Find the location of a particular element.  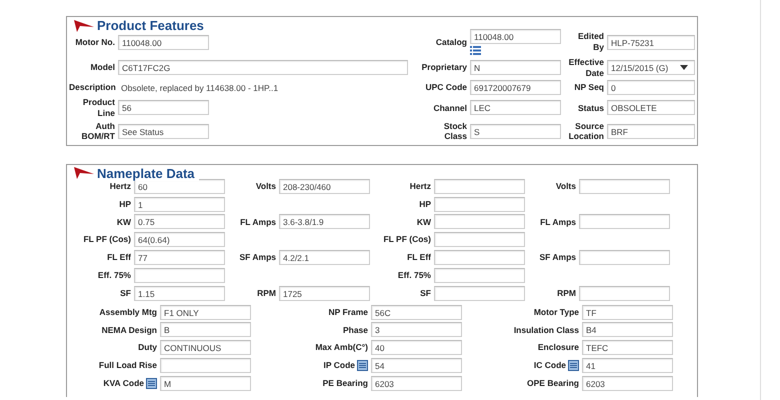

field-label: Motor Type is located at coordinates (556, 312).